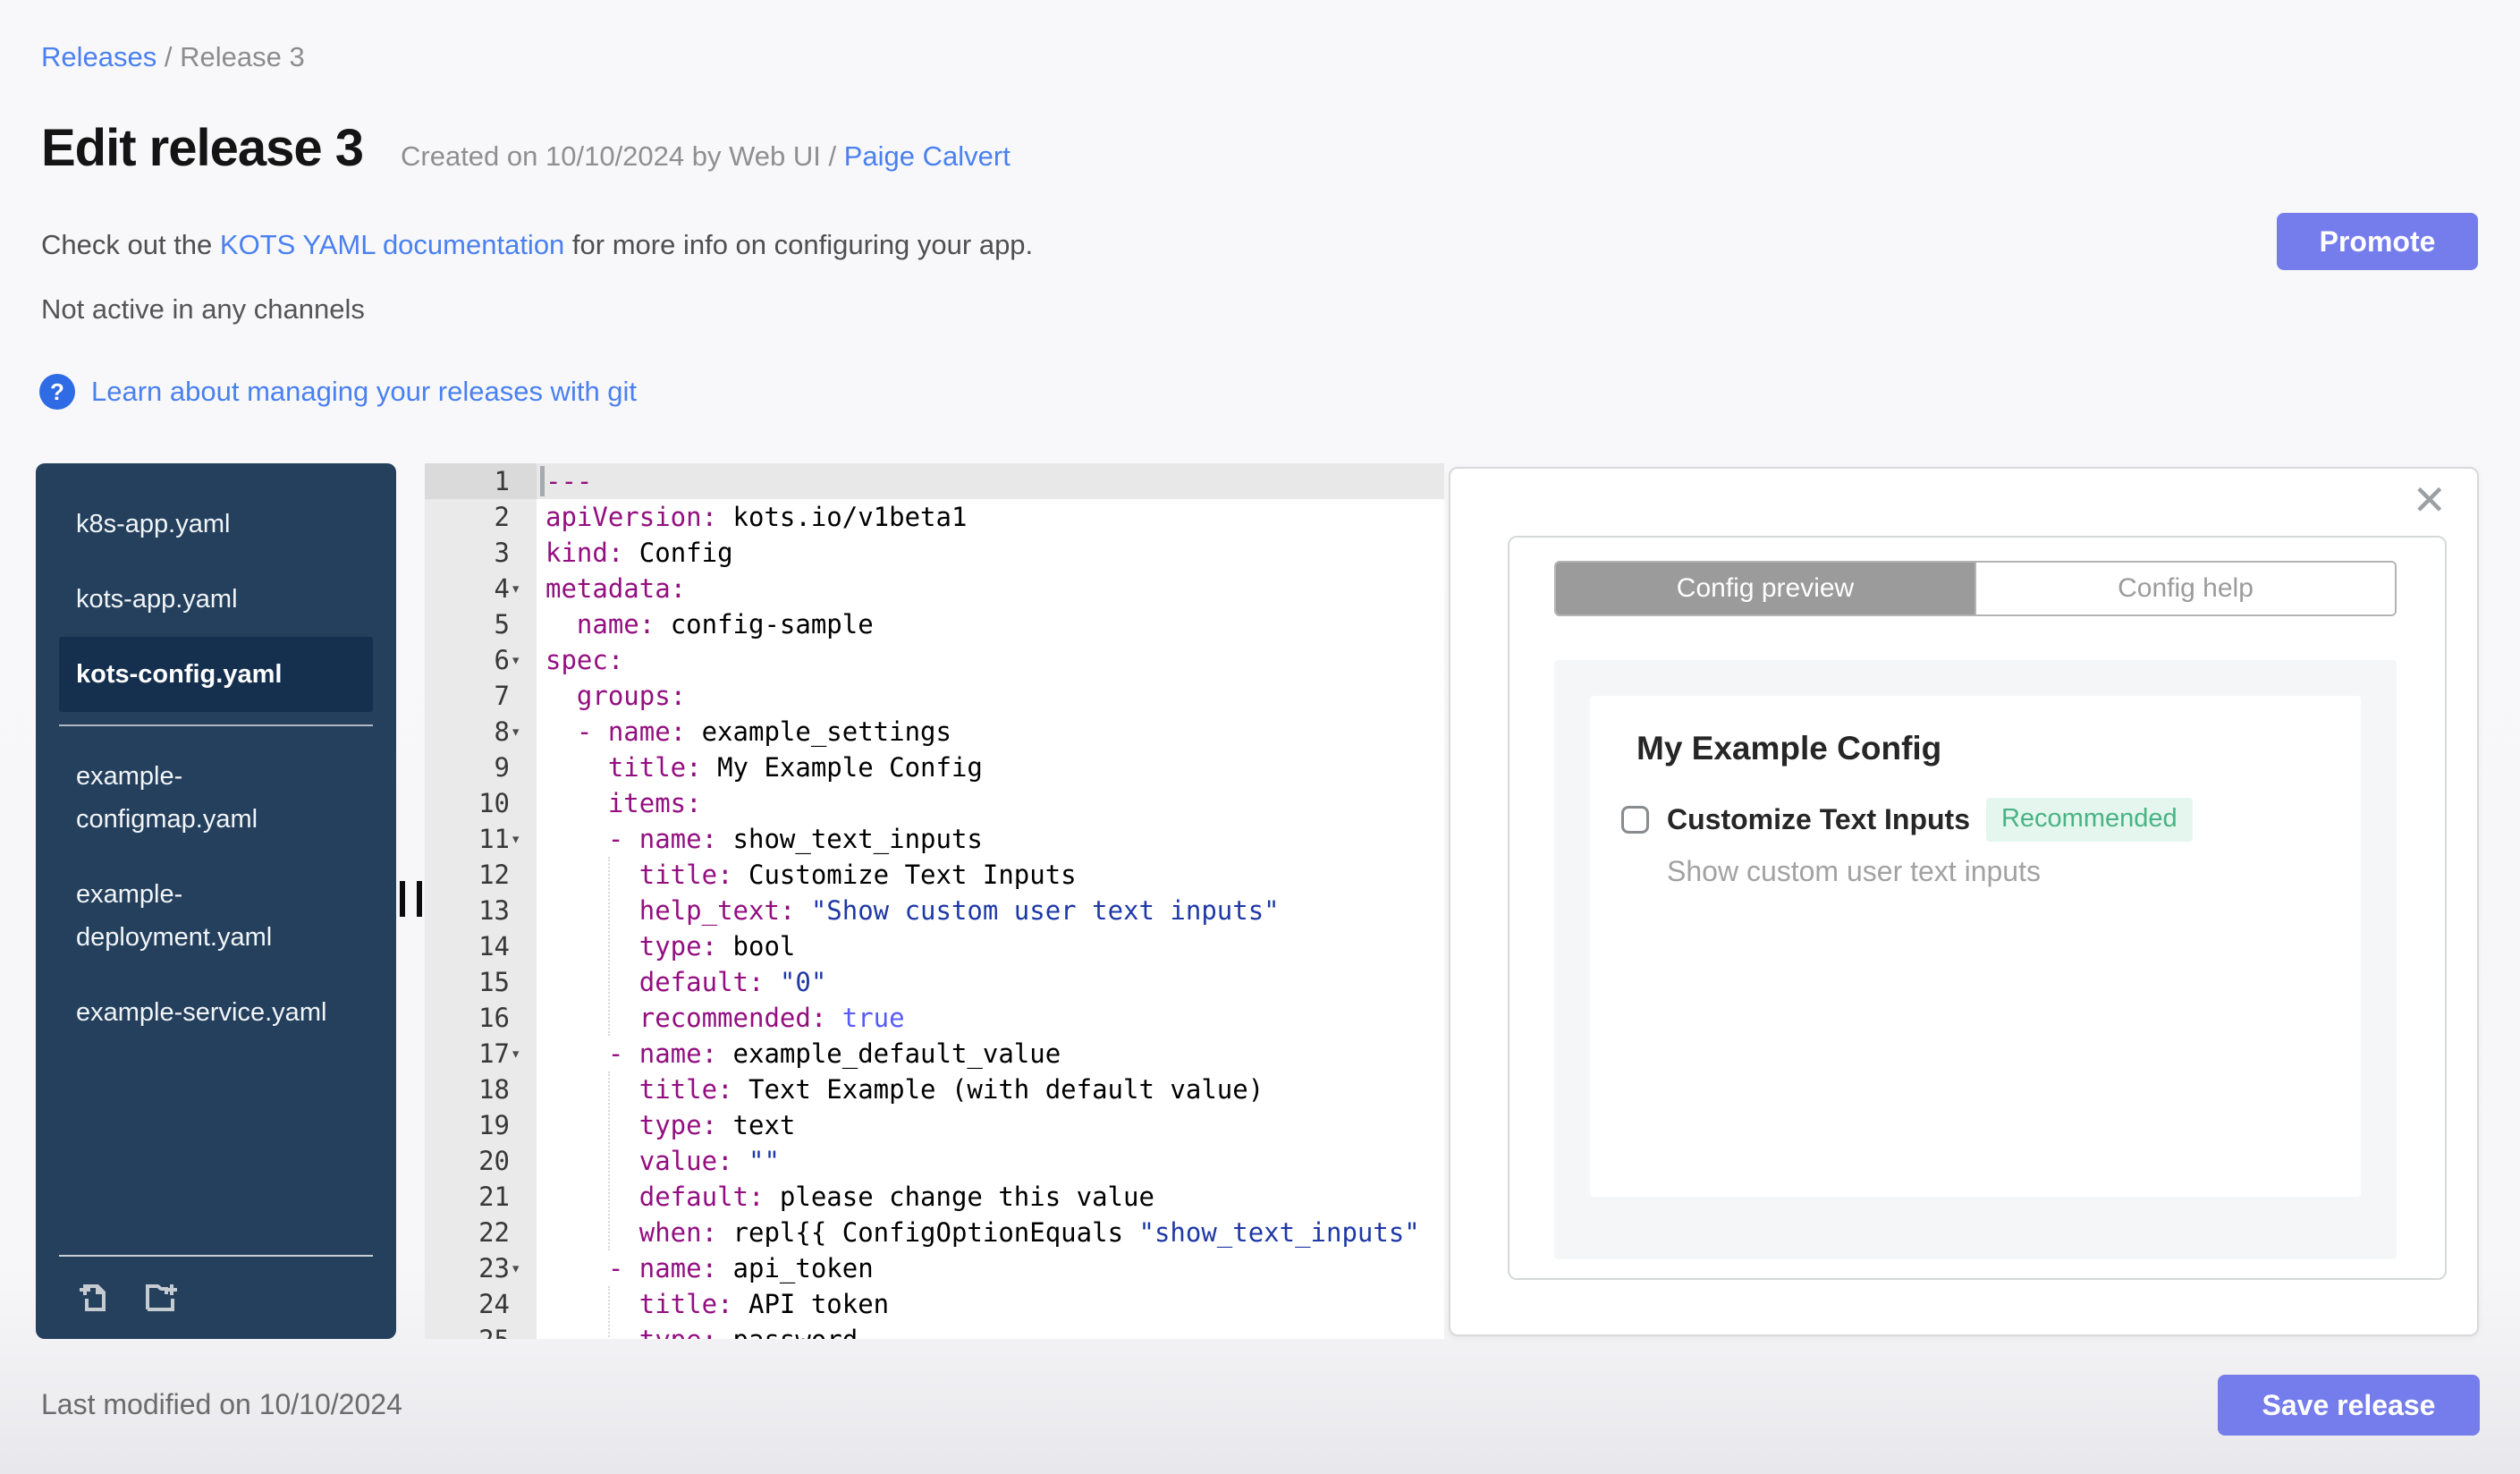 The image size is (2520, 1474). What do you see at coordinates (216, 524) in the screenshot?
I see `sidebar-file-k8s-app.yaml: k8s-app.yaml` at bounding box center [216, 524].